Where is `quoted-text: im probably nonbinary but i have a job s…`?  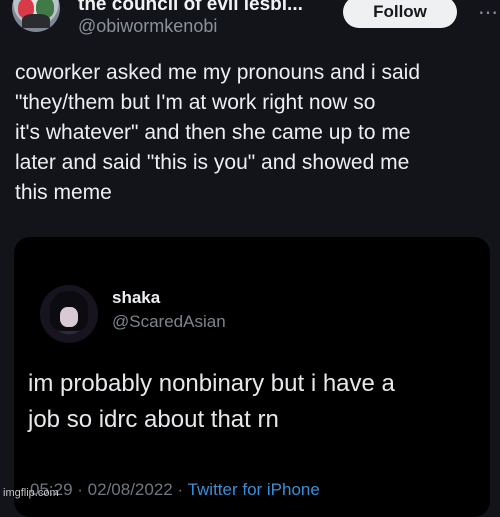
quoted-text: im probably nonbinary but i have a job s… is located at coordinates (211, 401).